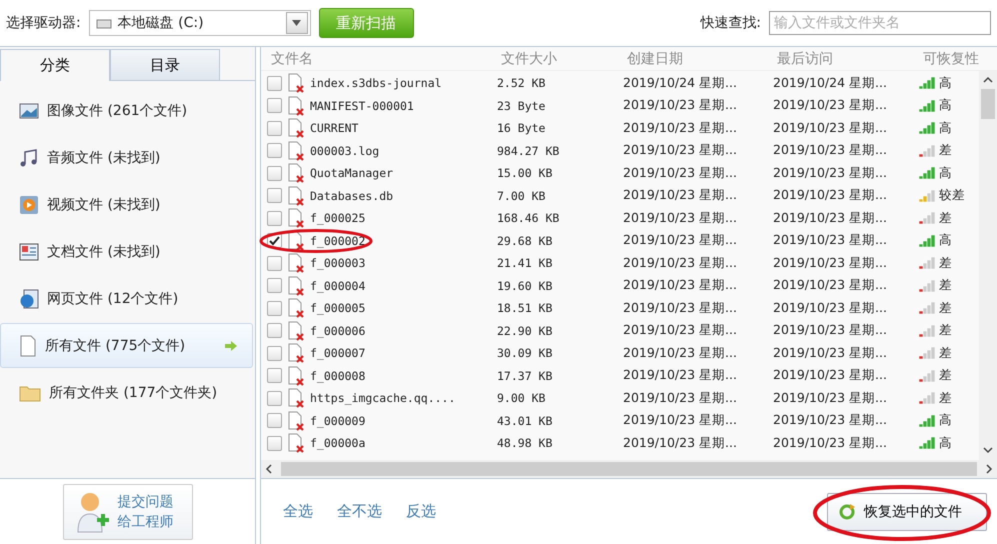 This screenshot has width=997, height=544. I want to click on file-size: 21.41 KB, so click(525, 263).